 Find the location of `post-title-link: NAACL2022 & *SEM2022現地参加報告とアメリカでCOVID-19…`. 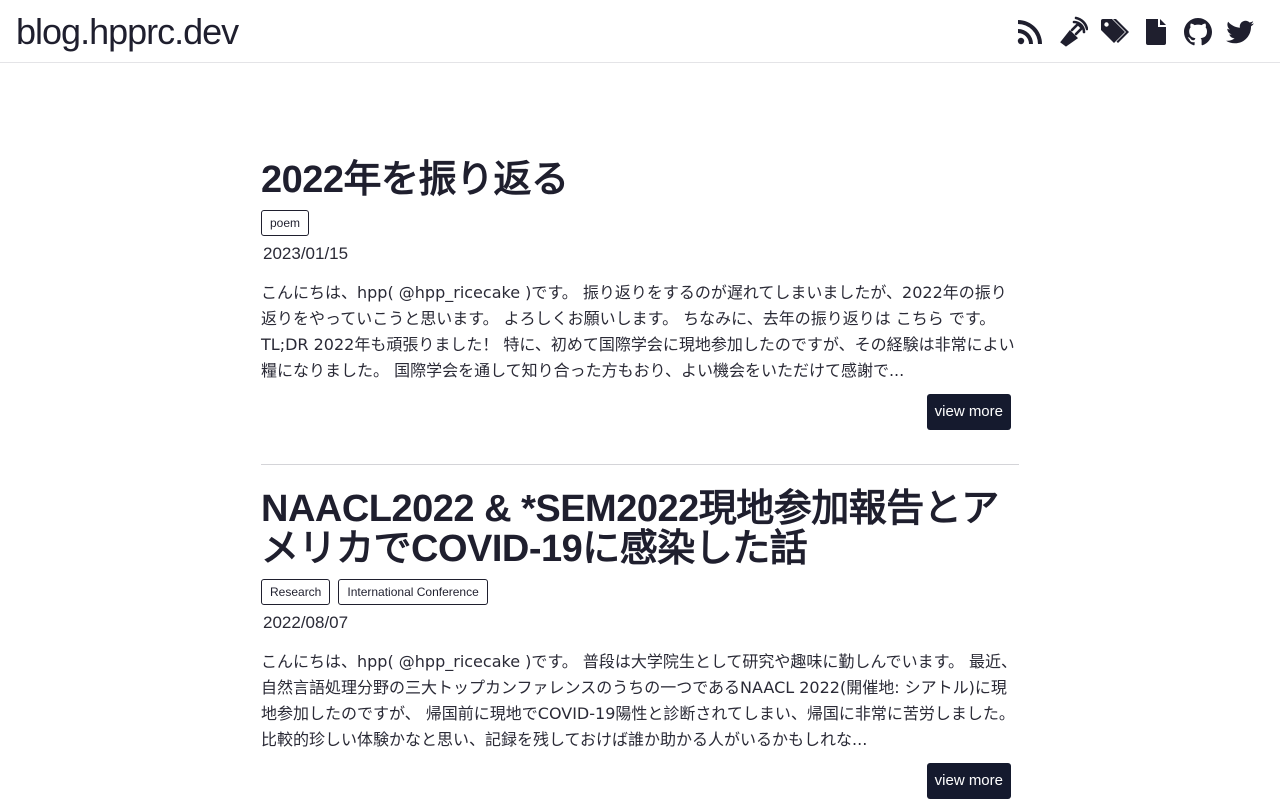

post-title-link: NAACL2022 & *SEM2022現地参加報告とアメリカでCOVID-19… is located at coordinates (640, 529).